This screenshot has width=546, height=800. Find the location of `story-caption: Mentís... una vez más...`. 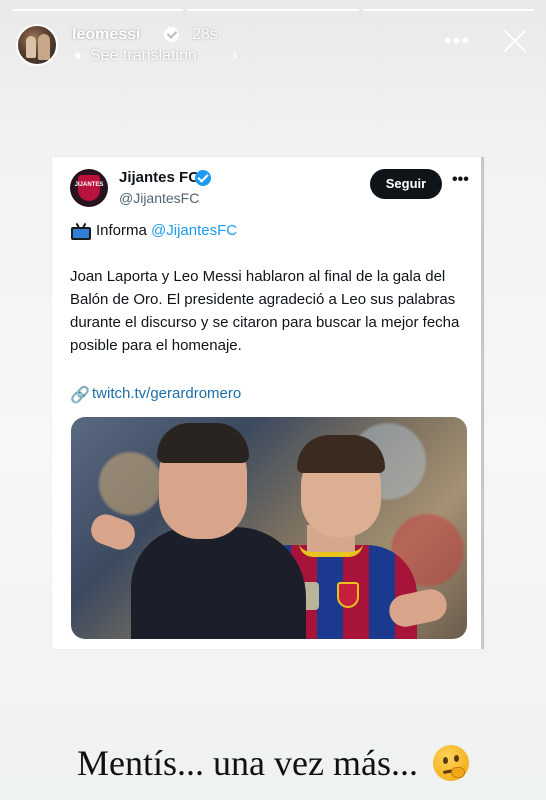

story-caption: Mentís... una vez más... is located at coordinates (273, 763).